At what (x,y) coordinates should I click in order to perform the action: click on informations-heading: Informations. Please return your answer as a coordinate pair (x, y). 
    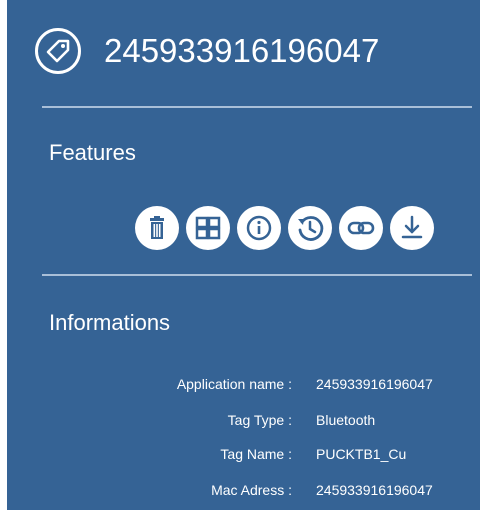
    Looking at the image, I should click on (110, 322).